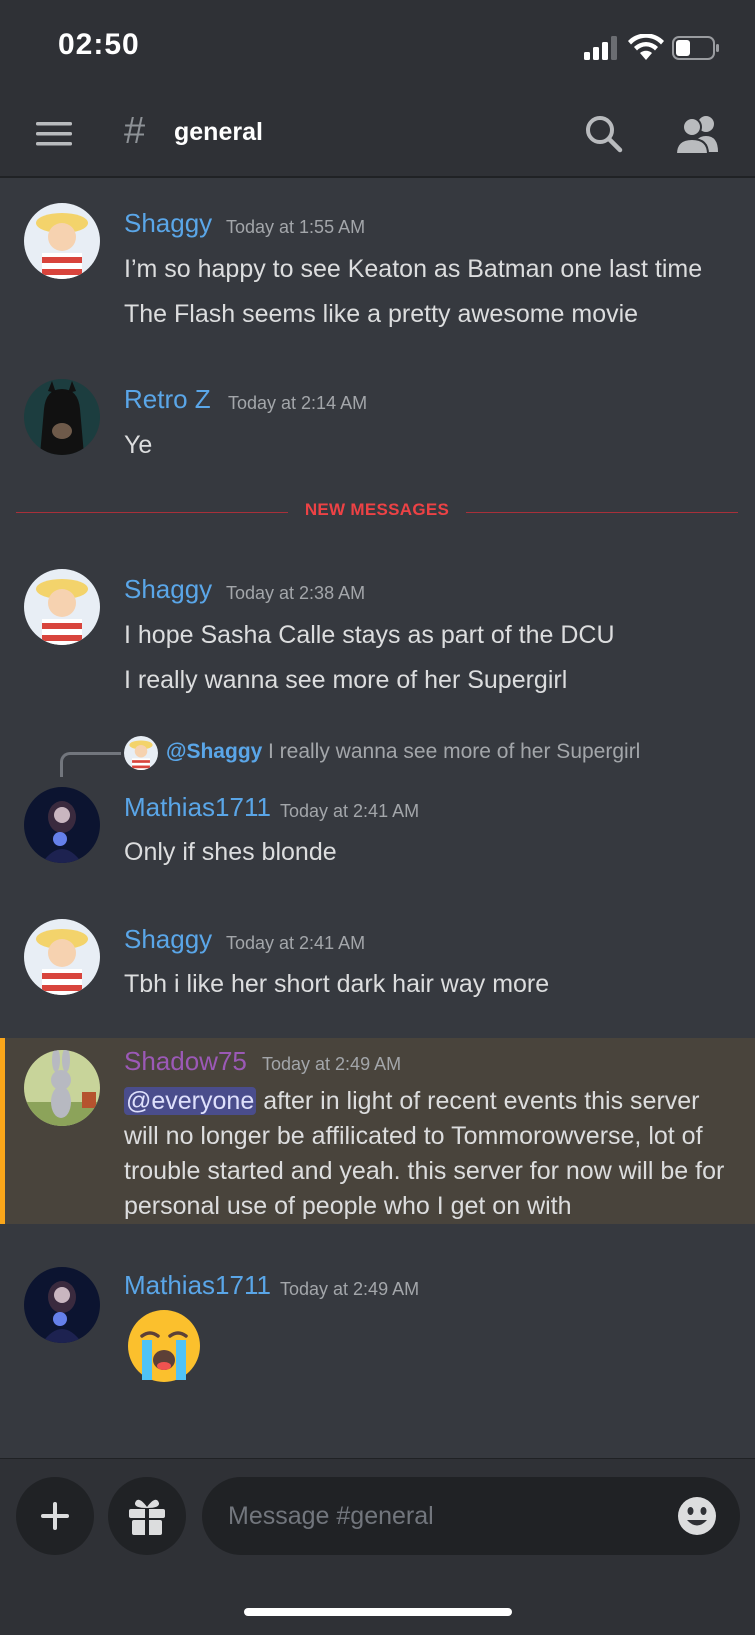  What do you see at coordinates (62, 1088) in the screenshot?
I see `avatar-shadow75` at bounding box center [62, 1088].